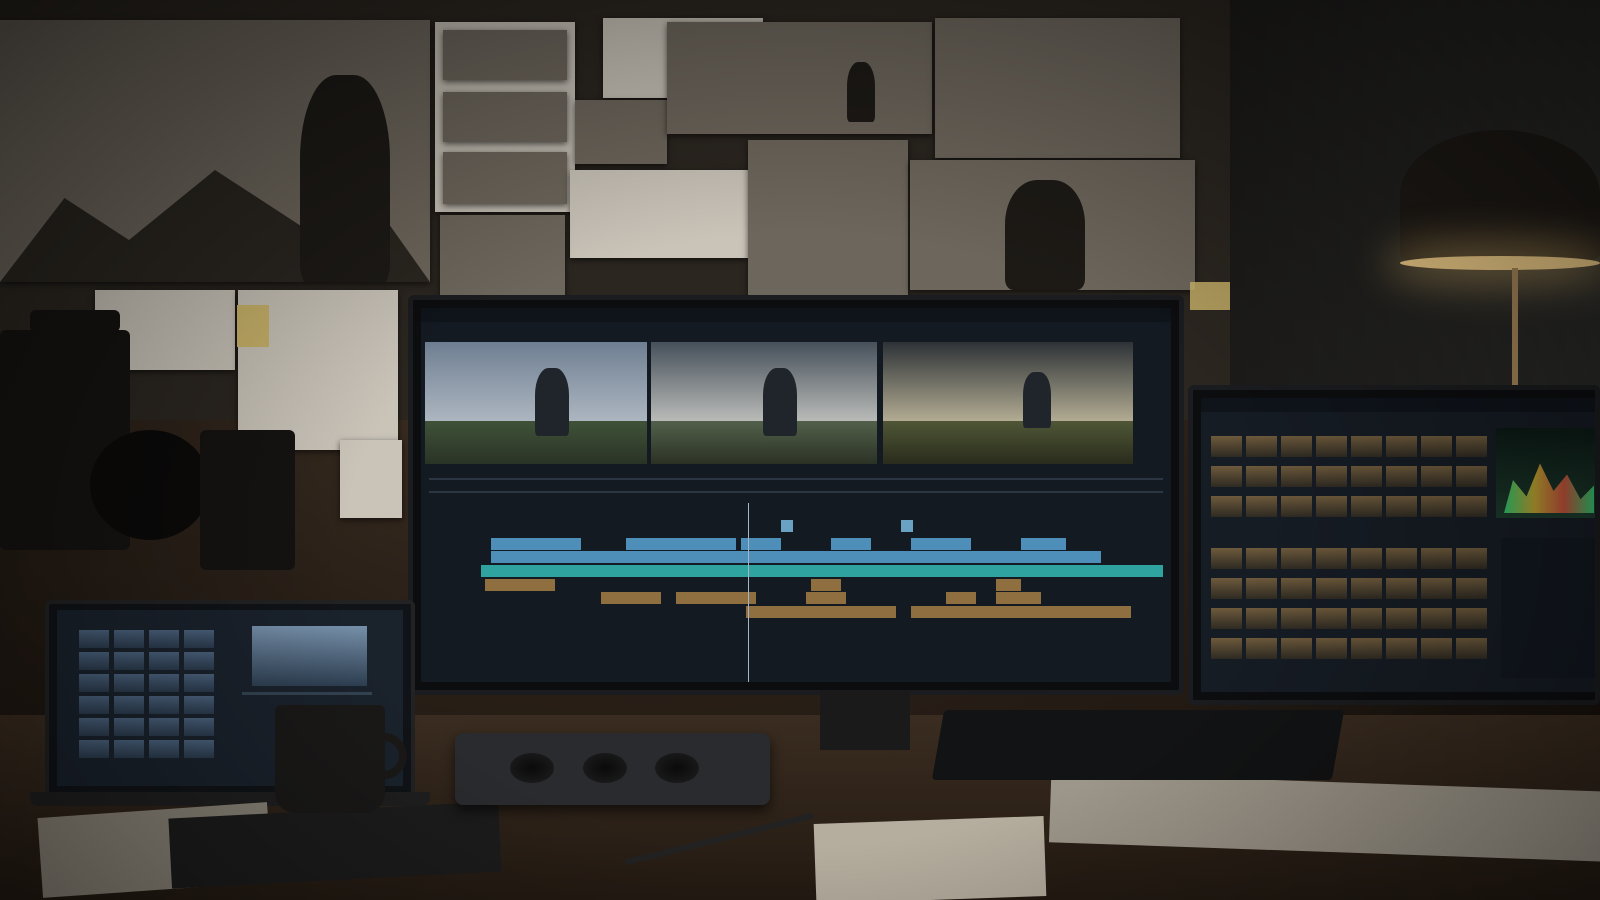 The height and width of the screenshot is (900, 1600). What do you see at coordinates (371, 479) in the screenshot?
I see `mood-sketch-small` at bounding box center [371, 479].